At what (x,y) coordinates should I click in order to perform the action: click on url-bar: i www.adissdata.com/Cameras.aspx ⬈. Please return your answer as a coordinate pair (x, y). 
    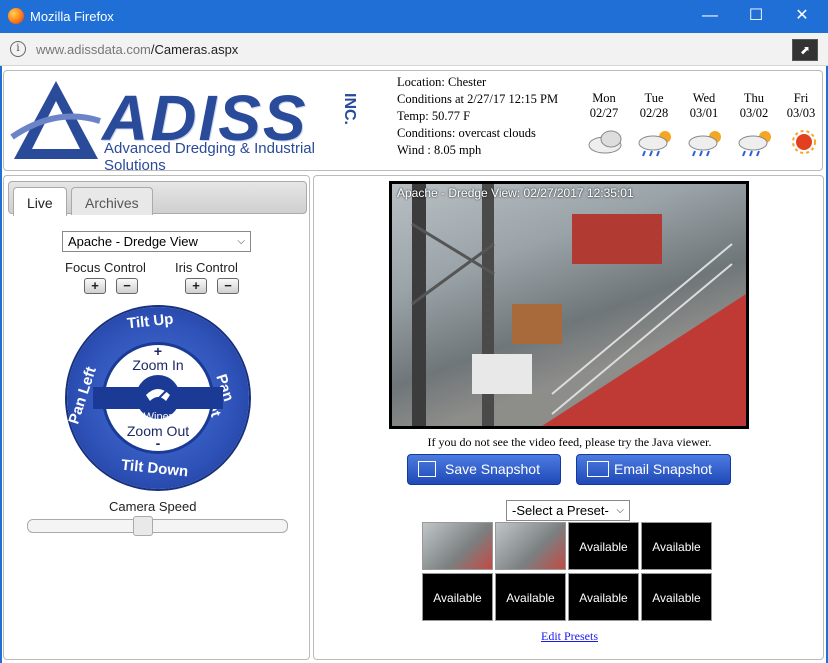
    Looking at the image, I should click on (414, 49).